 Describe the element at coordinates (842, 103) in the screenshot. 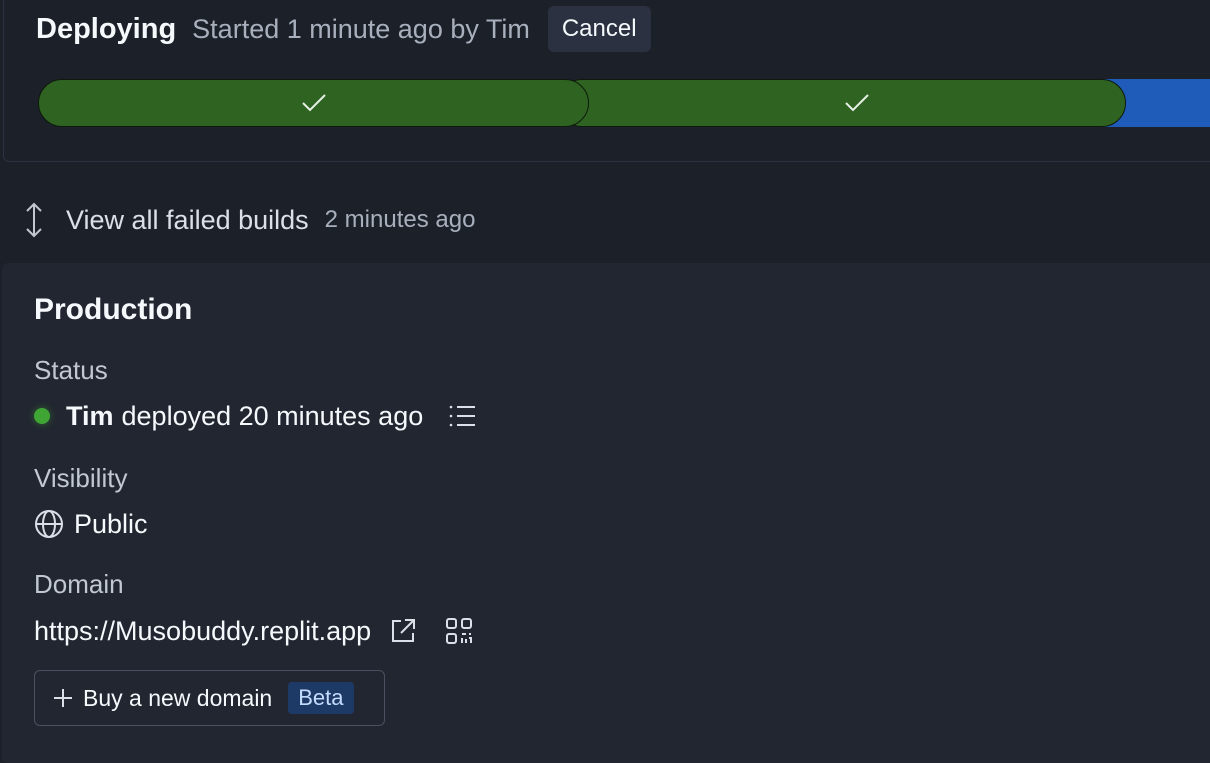

I see `progress-step-bundle` at that location.